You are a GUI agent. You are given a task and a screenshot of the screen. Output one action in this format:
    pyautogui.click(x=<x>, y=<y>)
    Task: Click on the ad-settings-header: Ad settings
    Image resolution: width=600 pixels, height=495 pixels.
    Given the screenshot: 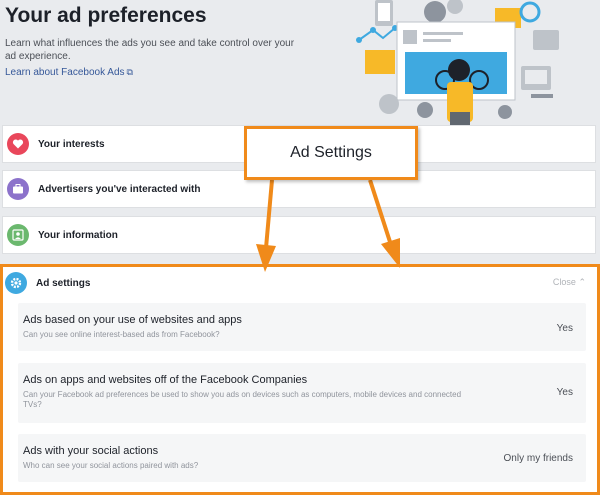 What is the action you would take?
    pyautogui.click(x=300, y=283)
    